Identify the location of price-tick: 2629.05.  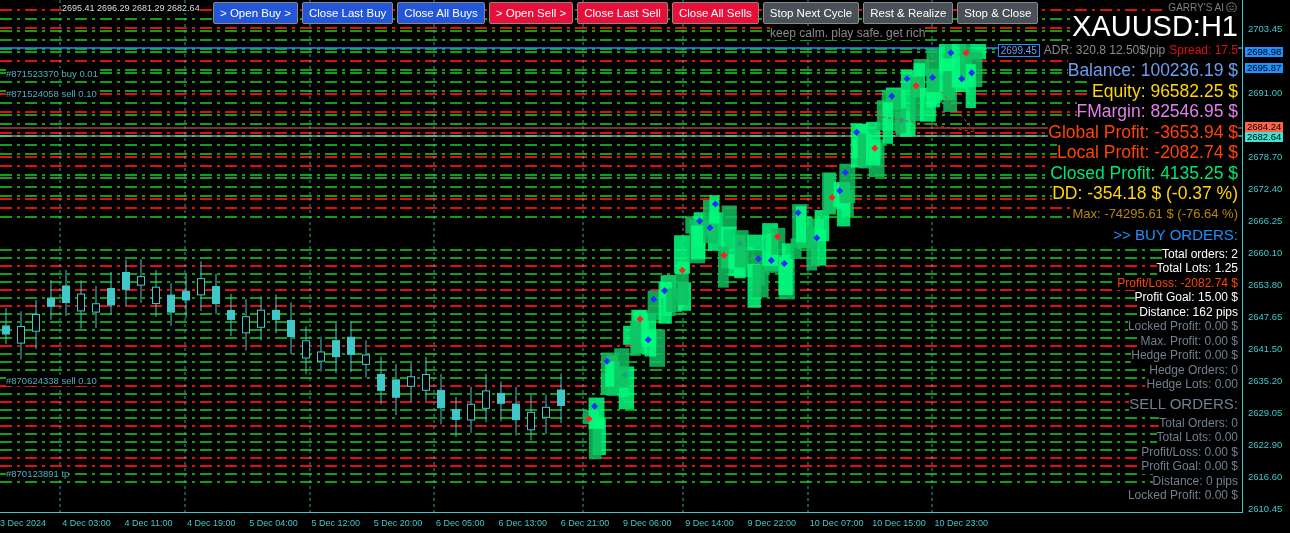
(1265, 413).